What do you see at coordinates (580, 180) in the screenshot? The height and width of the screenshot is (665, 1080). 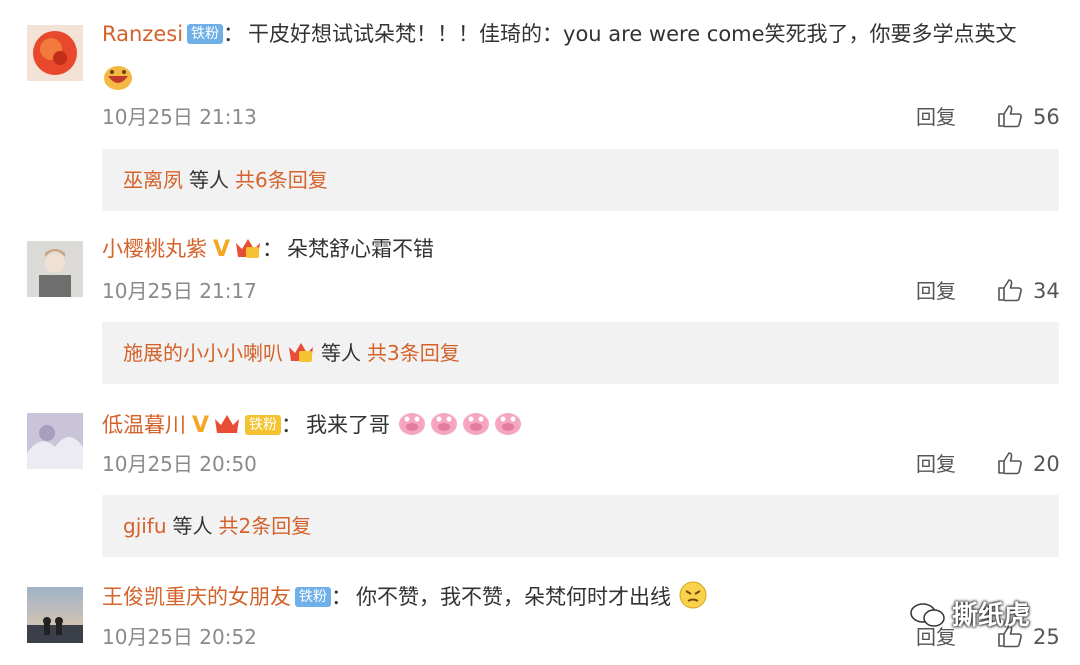 I see `sub-replies: 巫离夙 等人 共6条回复` at bounding box center [580, 180].